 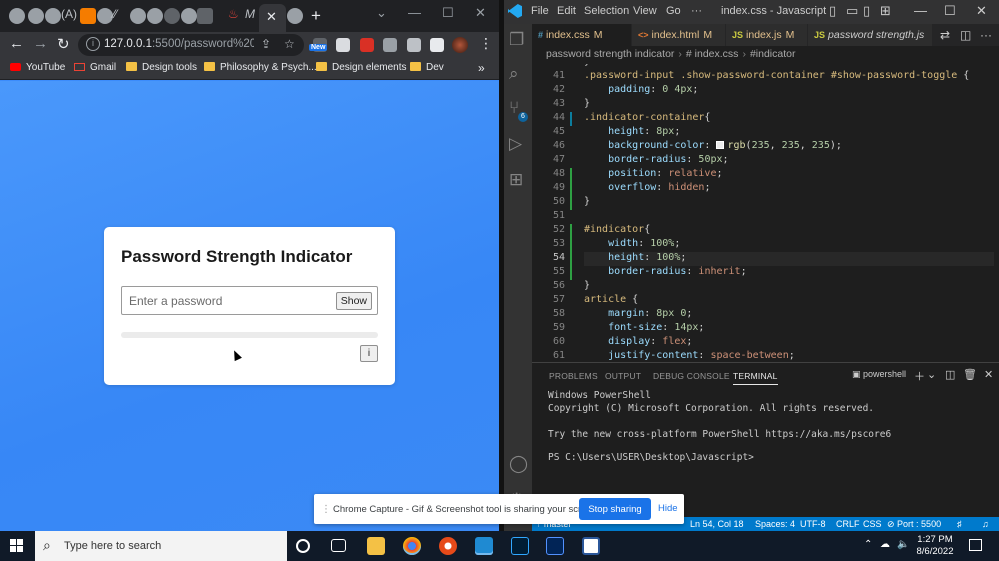 I want to click on close-panel-icon: ✕, so click(x=988, y=374).